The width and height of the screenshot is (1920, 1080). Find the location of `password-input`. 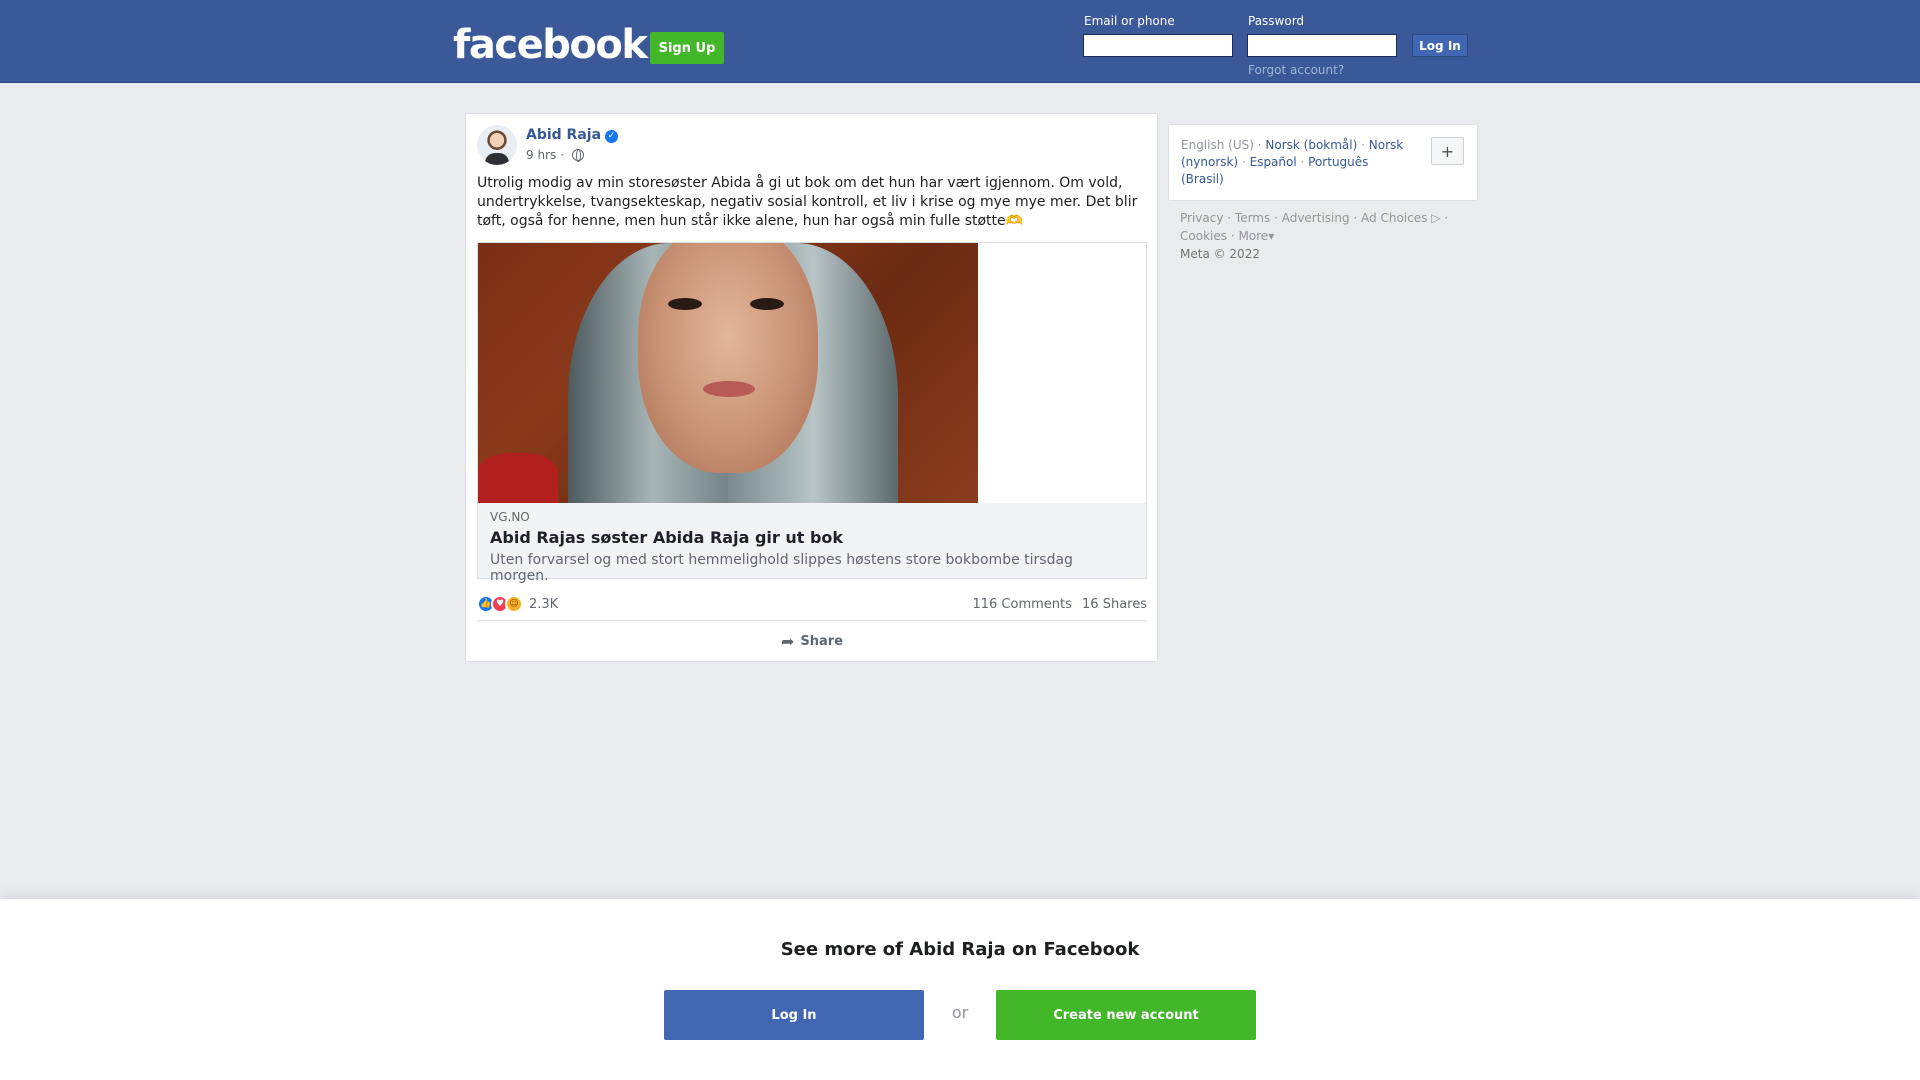

password-input is located at coordinates (1322, 45).